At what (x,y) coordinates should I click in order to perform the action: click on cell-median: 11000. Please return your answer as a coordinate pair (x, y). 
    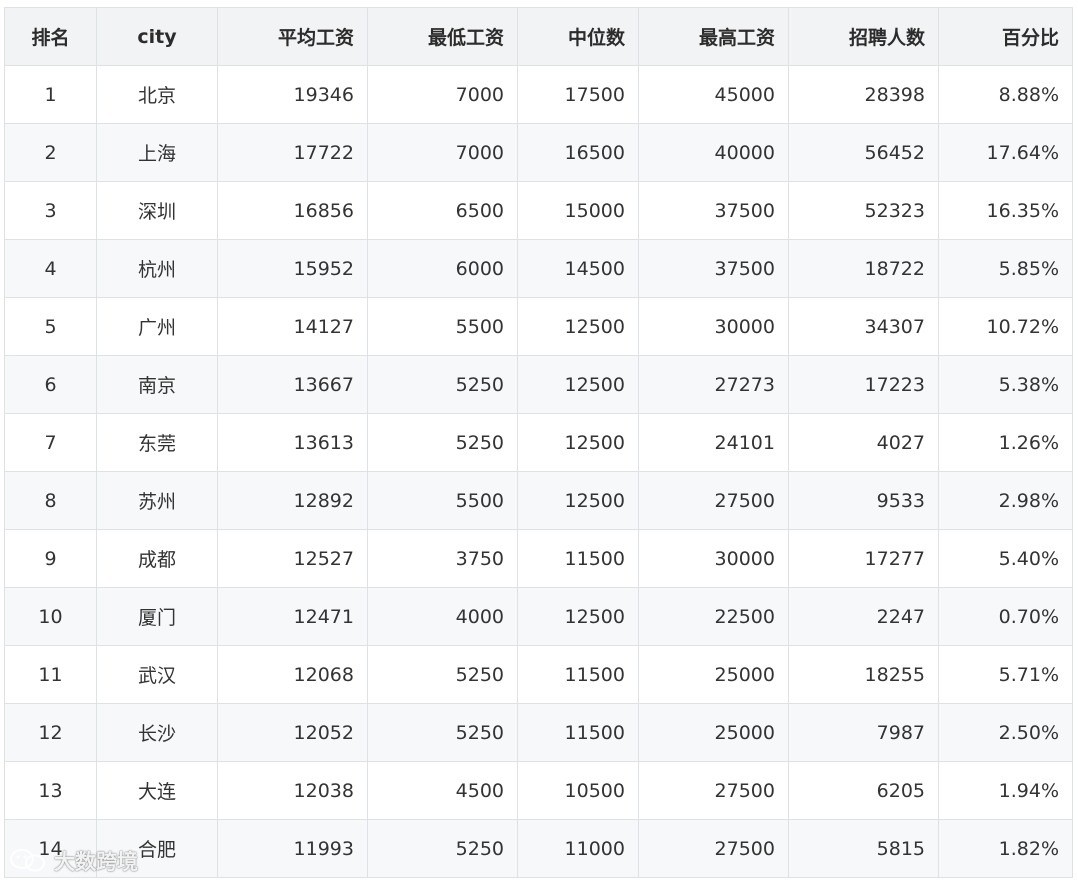
    Looking at the image, I should click on (578, 848).